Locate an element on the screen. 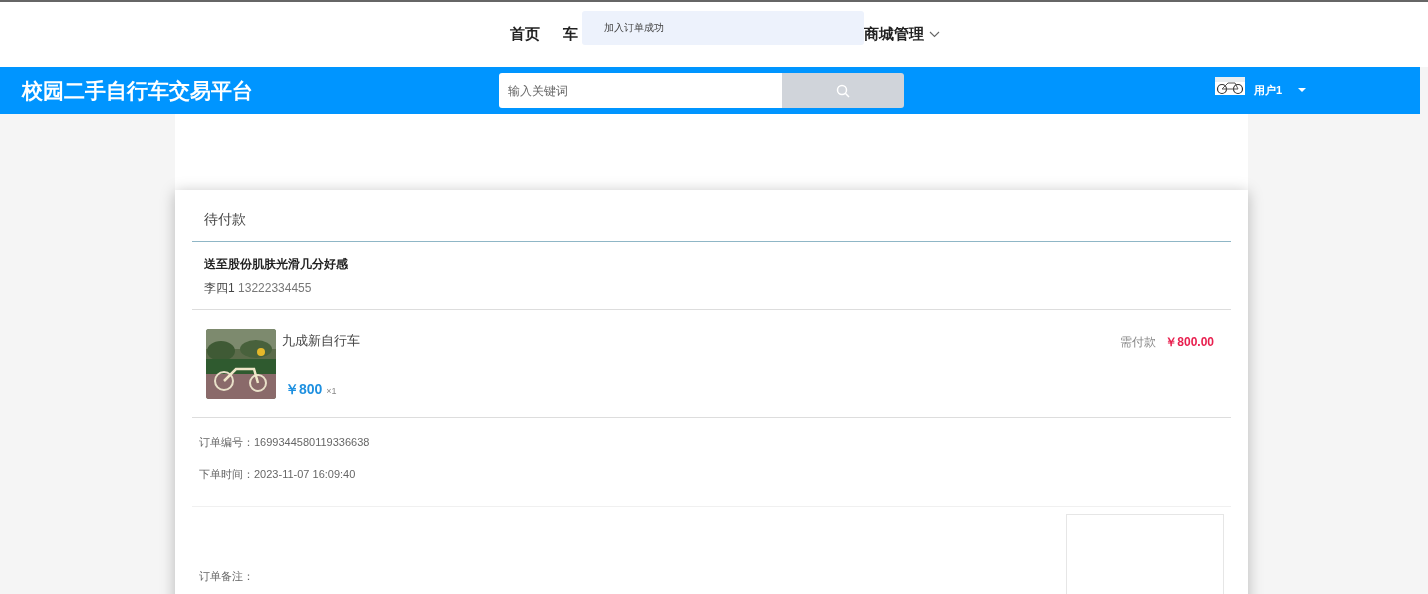  product-quantity: ×1 is located at coordinates (331, 391).